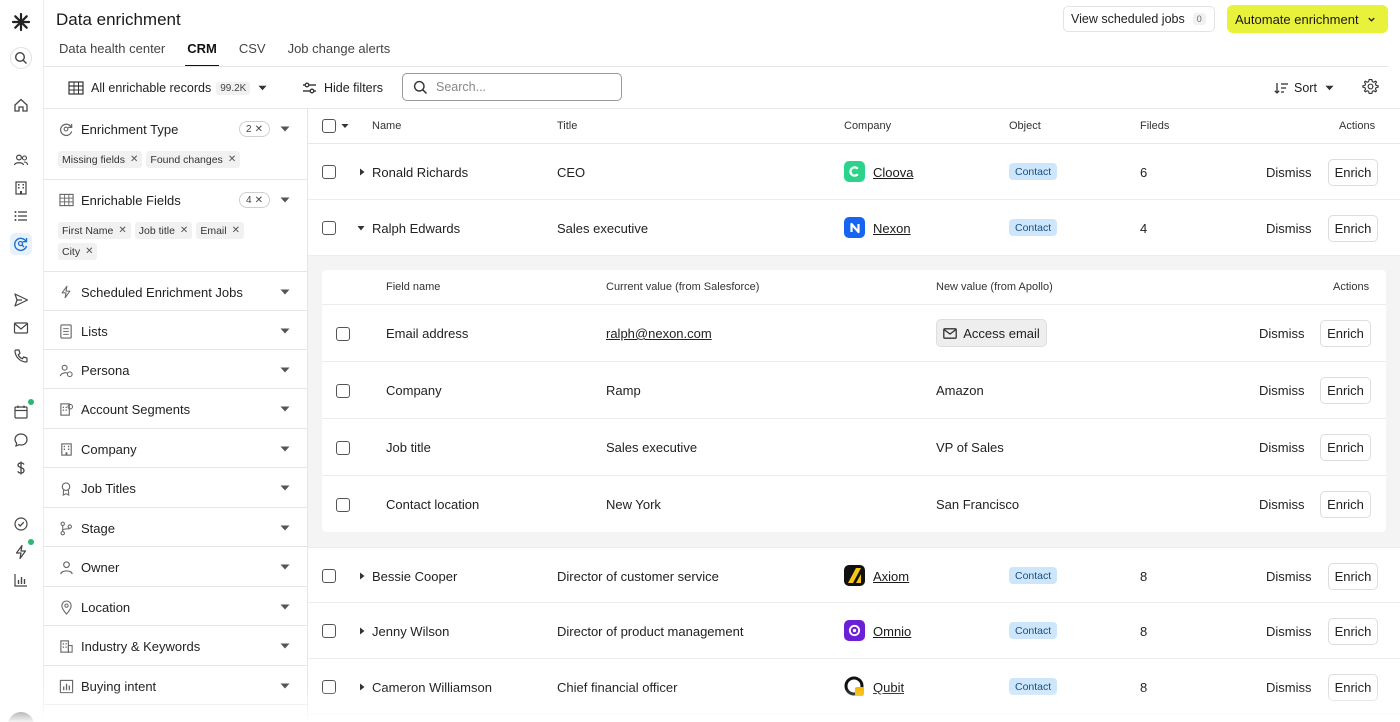 This screenshot has width=1400, height=722. What do you see at coordinates (21, 160) in the screenshot?
I see `people-icon` at bounding box center [21, 160].